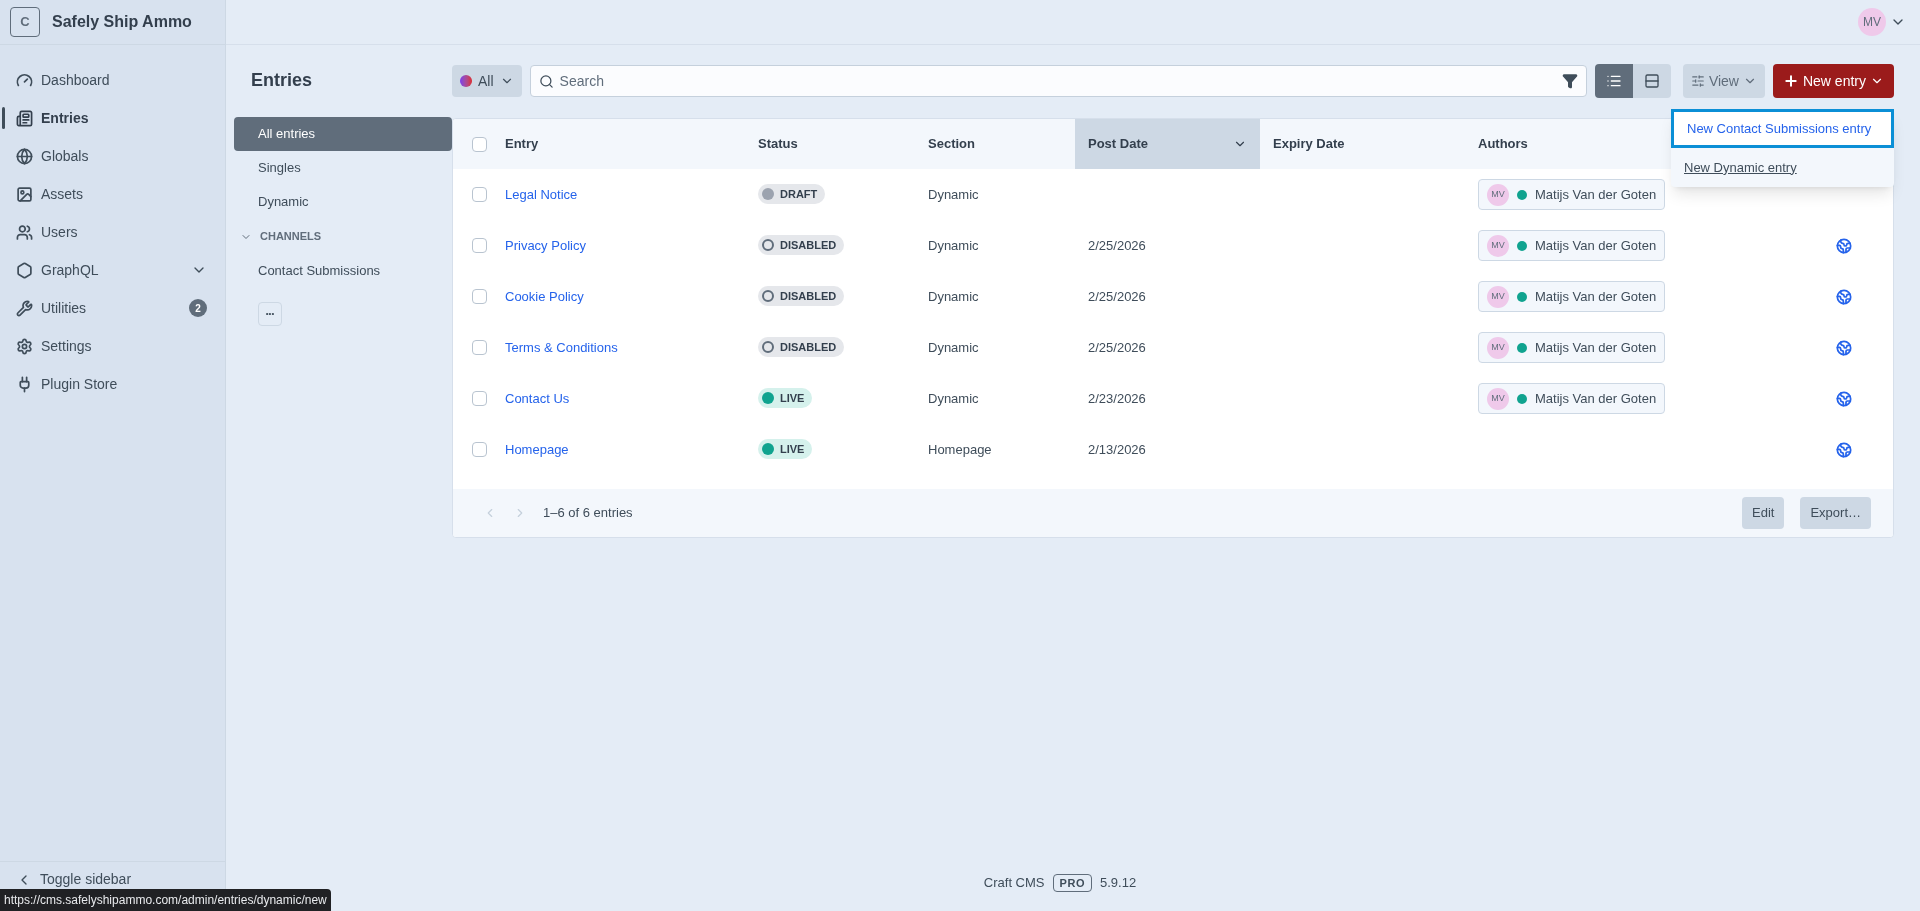 This screenshot has height=911, width=1920. What do you see at coordinates (112, 308) in the screenshot?
I see `nav-item: Utilities 2` at bounding box center [112, 308].